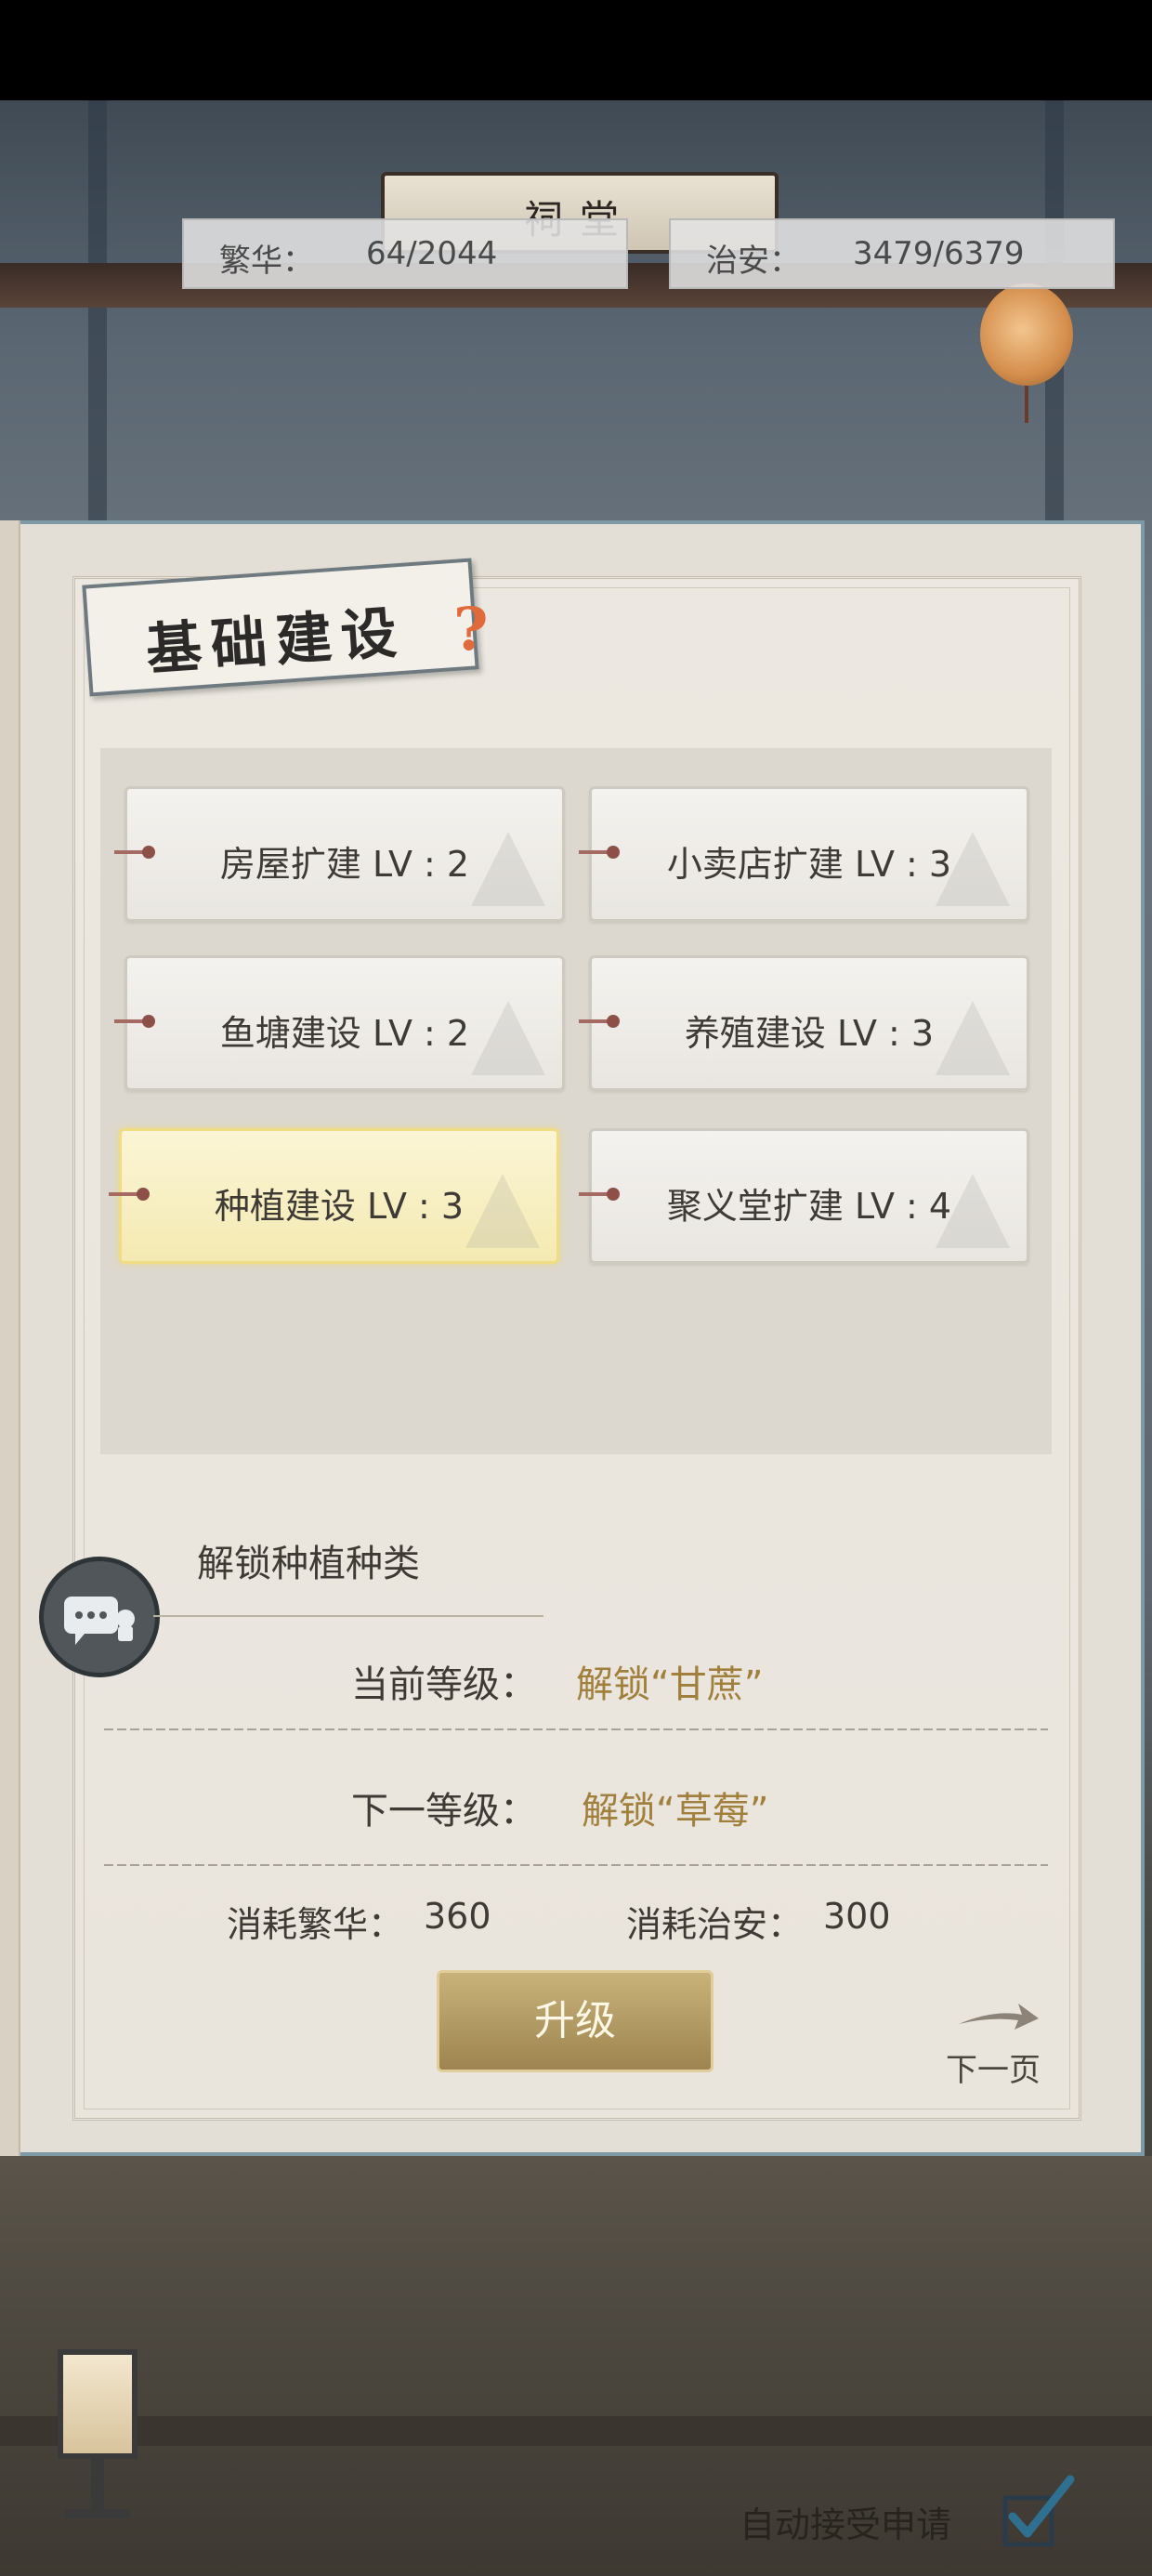 The width and height of the screenshot is (1152, 2576). I want to click on floor-line, so click(576, 2431).